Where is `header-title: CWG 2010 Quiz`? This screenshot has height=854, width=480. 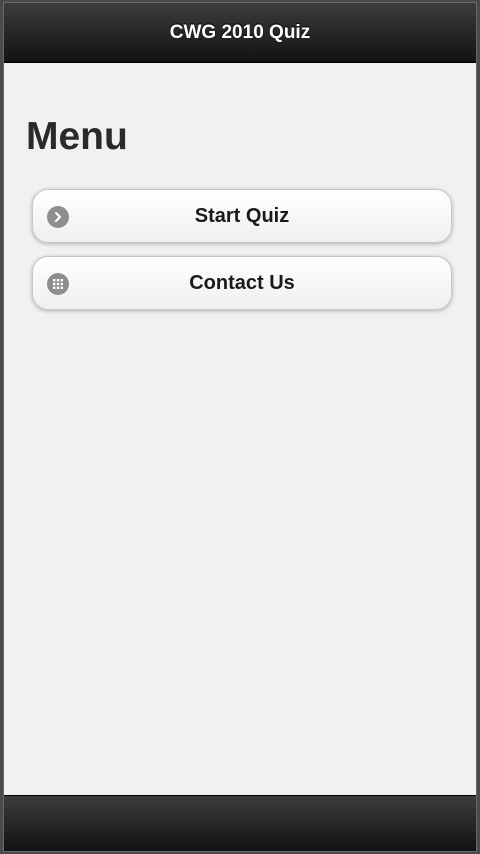 header-title: CWG 2010 Quiz is located at coordinates (240, 32).